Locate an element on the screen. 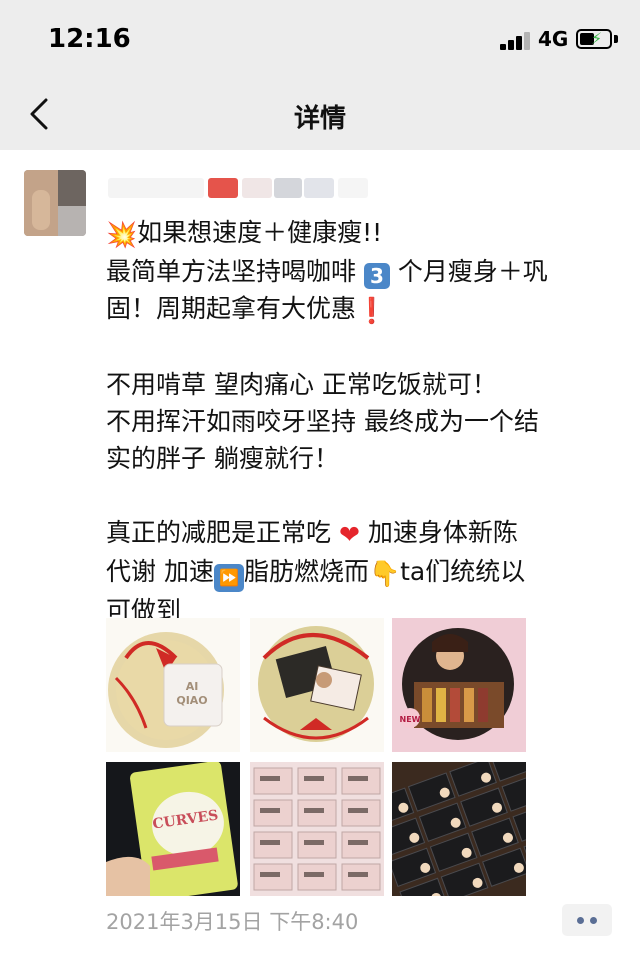 Image resolution: width=640 pixels, height=956 pixels. photo-3-image: NEW is located at coordinates (459, 685).